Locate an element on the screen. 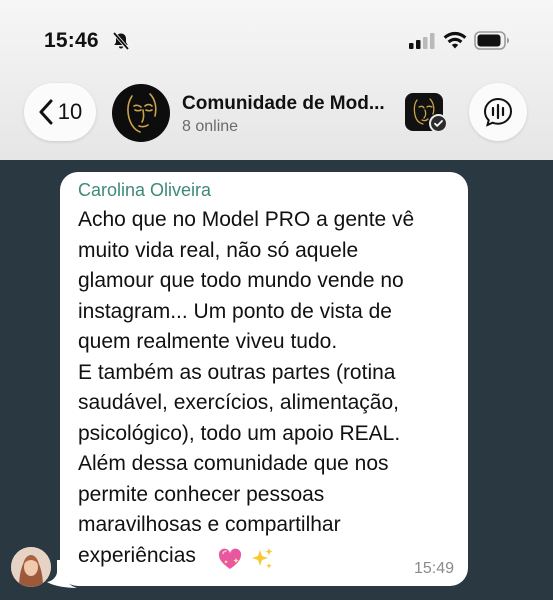 This screenshot has height=600, width=553. online-status: 8 online is located at coordinates (210, 126).